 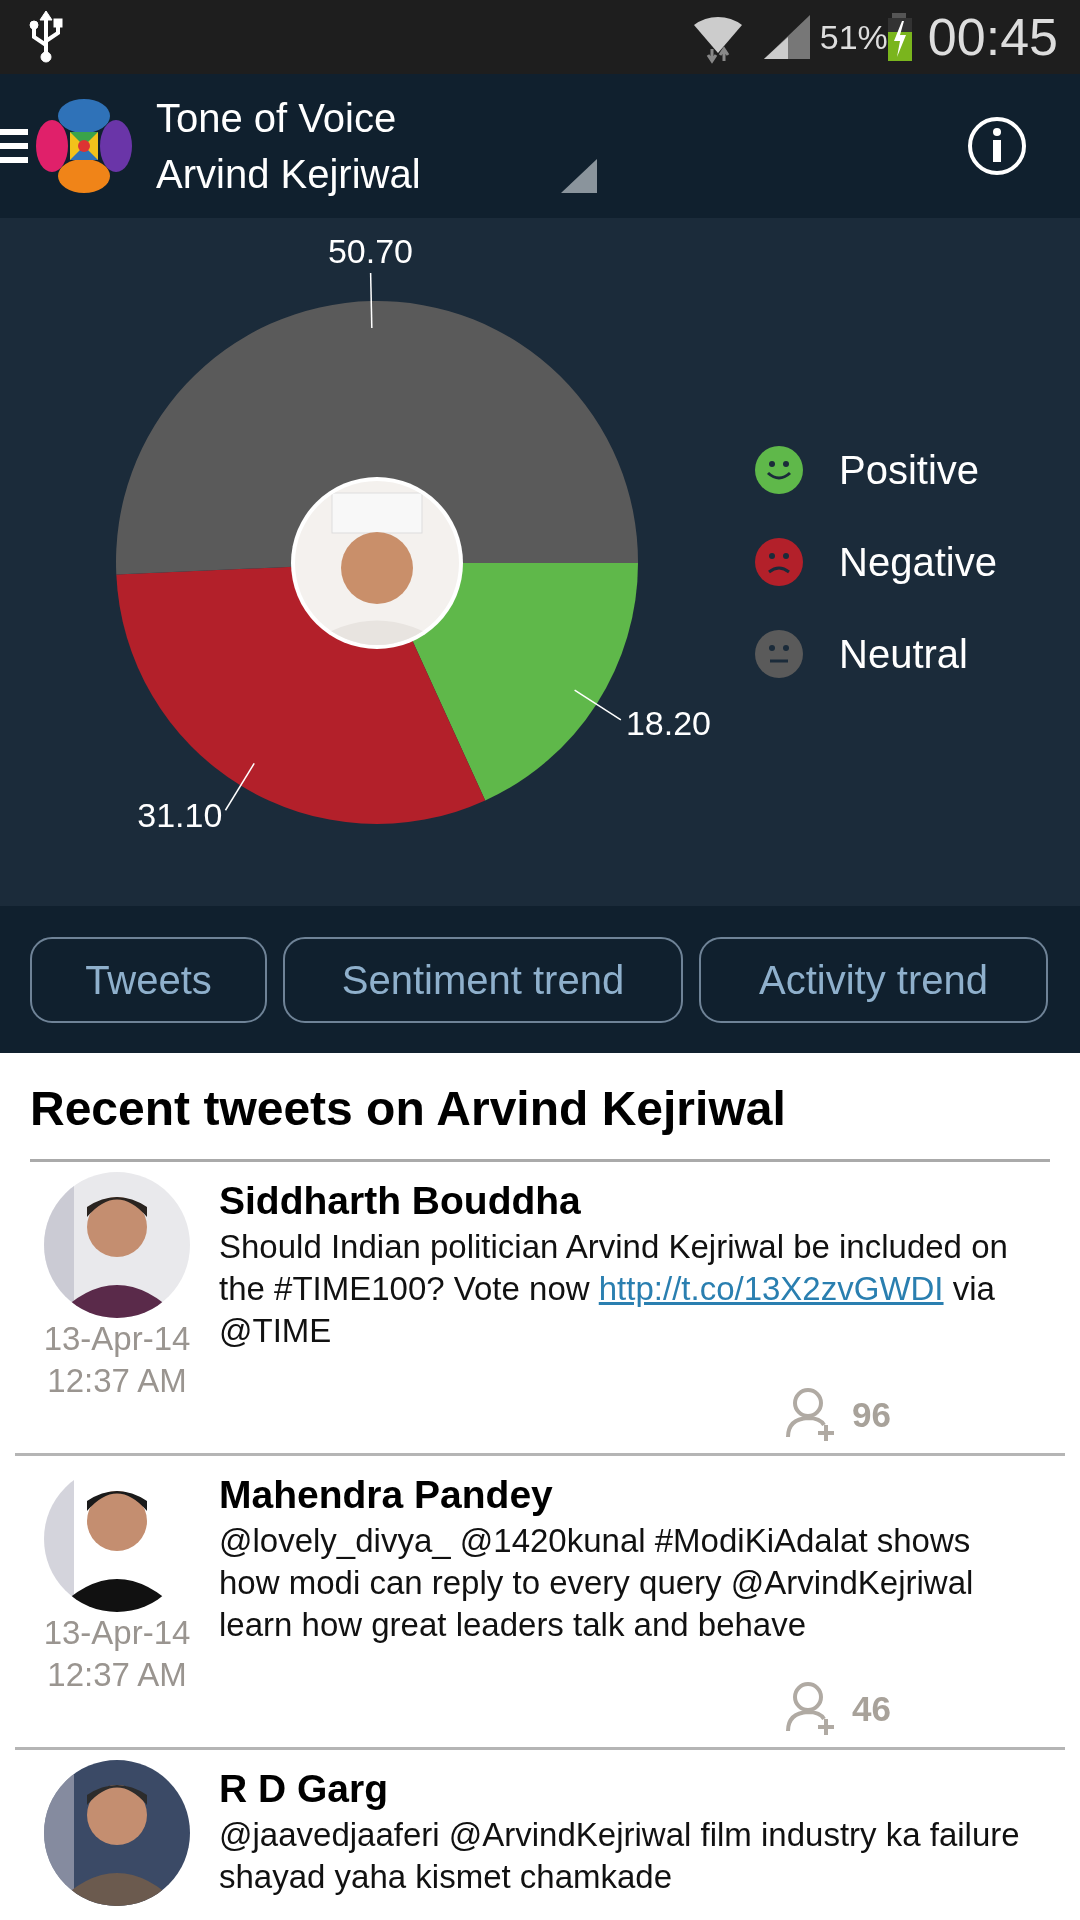 What do you see at coordinates (997, 146) in the screenshot?
I see `info-icon` at bounding box center [997, 146].